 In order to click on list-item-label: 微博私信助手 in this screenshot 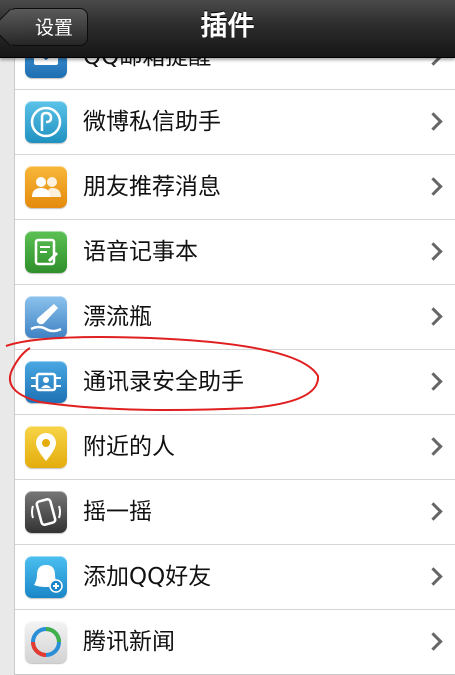, I will do `click(152, 122)`.